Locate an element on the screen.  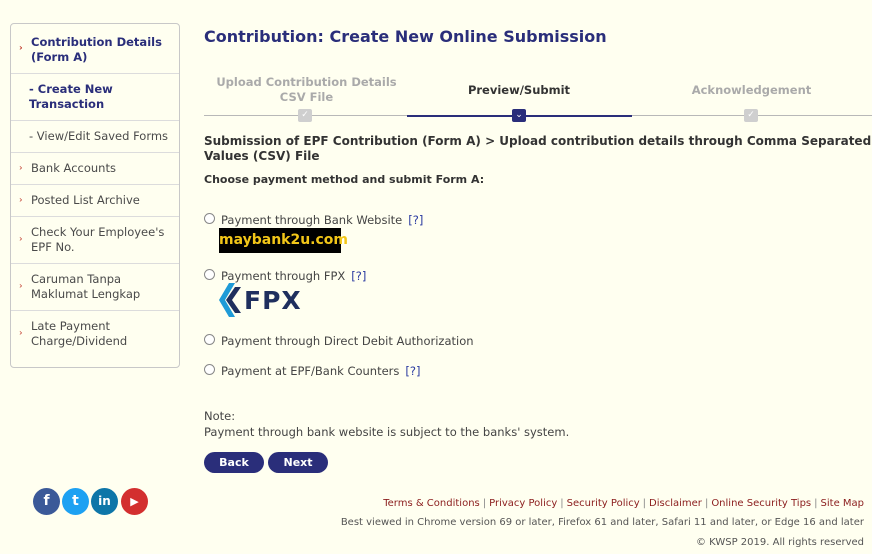
sidebar-item-bank-accounts: › Bank Accounts is located at coordinates (95, 169).